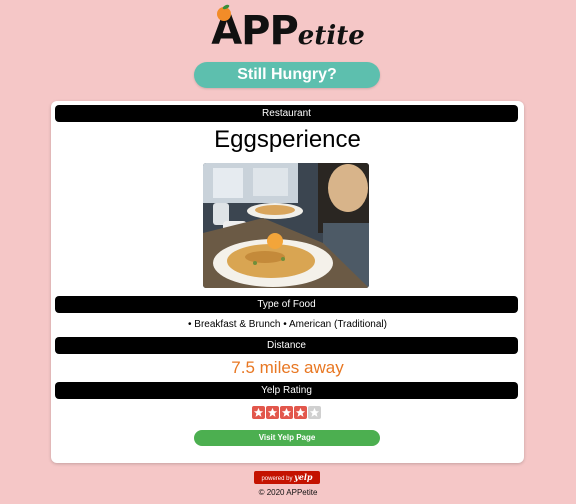  What do you see at coordinates (288, 492) in the screenshot?
I see `copyright-text: © 2020 APPetite` at bounding box center [288, 492].